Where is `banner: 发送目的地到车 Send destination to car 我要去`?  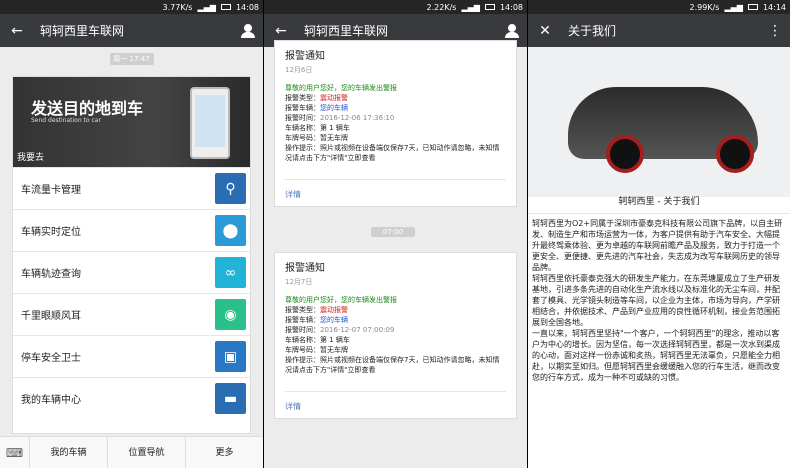 banner: 发送目的地到车 Send destination to car 我要去 is located at coordinates (131, 122).